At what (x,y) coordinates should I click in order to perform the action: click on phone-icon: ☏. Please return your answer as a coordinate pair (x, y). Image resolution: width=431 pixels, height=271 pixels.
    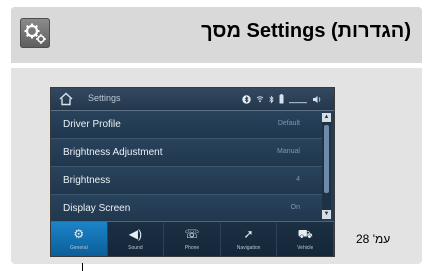
    Looking at the image, I should click on (192, 234).